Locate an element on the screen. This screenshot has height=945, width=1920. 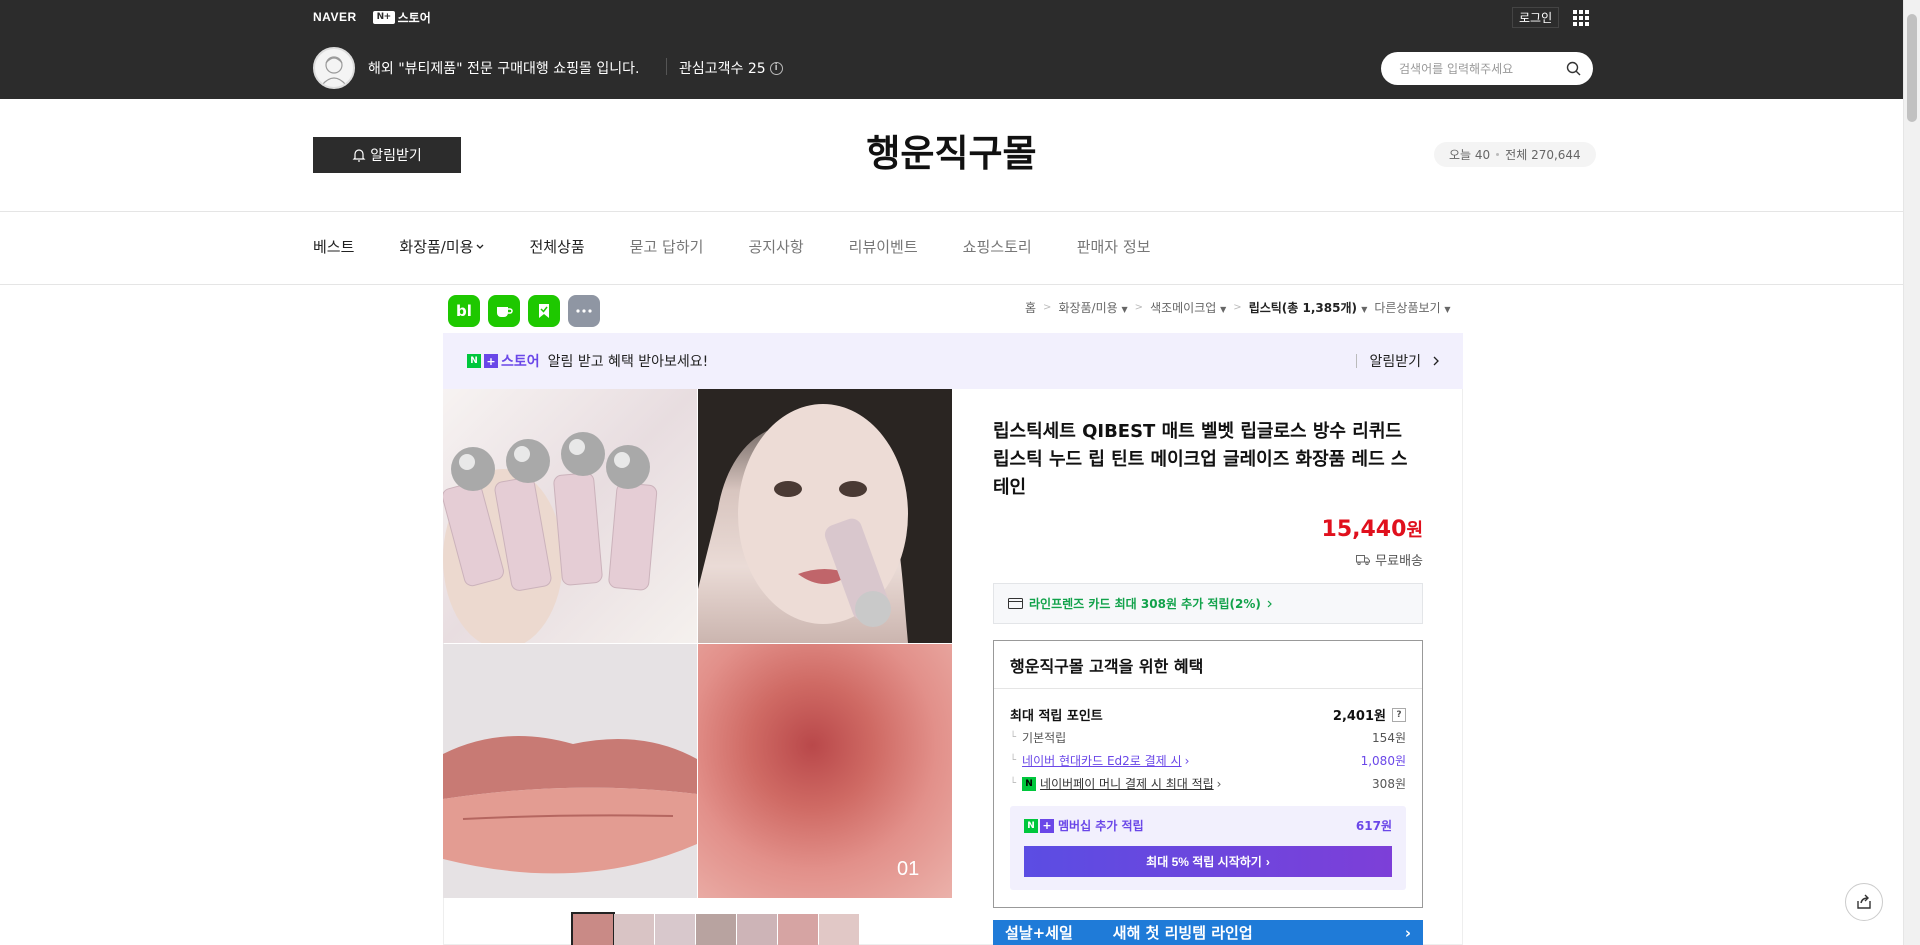
breadcrumb-category2-label: 색조메이크업 is located at coordinates (1183, 308).